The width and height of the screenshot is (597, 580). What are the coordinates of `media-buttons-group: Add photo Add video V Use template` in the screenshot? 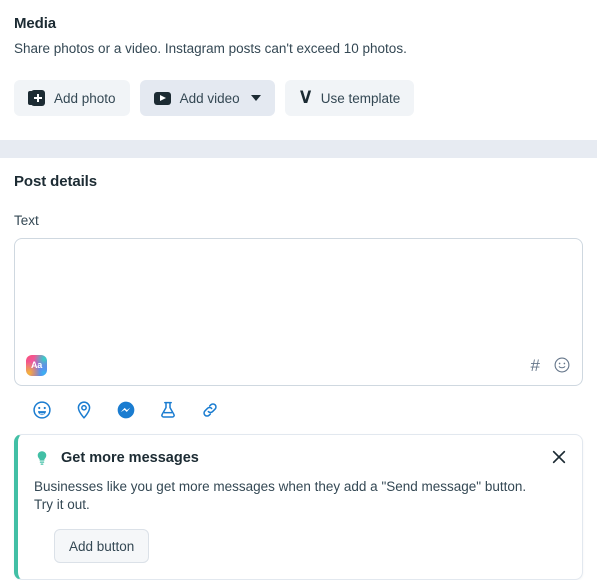 It's located at (298, 98).